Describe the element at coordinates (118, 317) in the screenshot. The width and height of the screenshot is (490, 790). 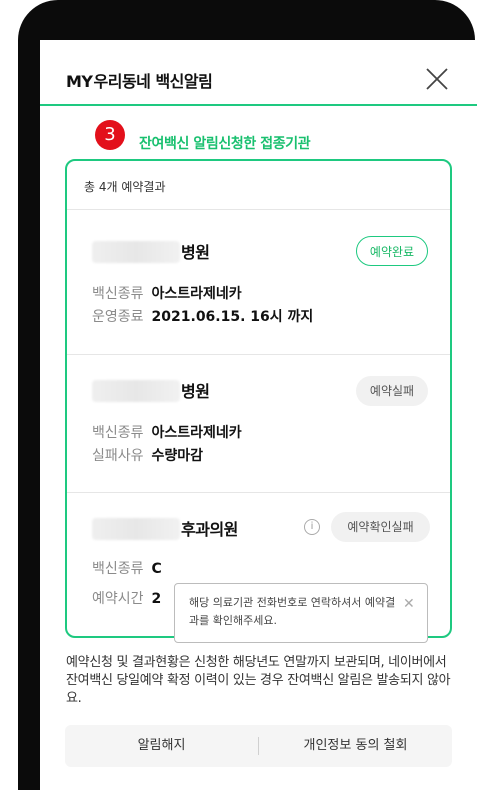
I see `row-label: 운영종료` at that location.